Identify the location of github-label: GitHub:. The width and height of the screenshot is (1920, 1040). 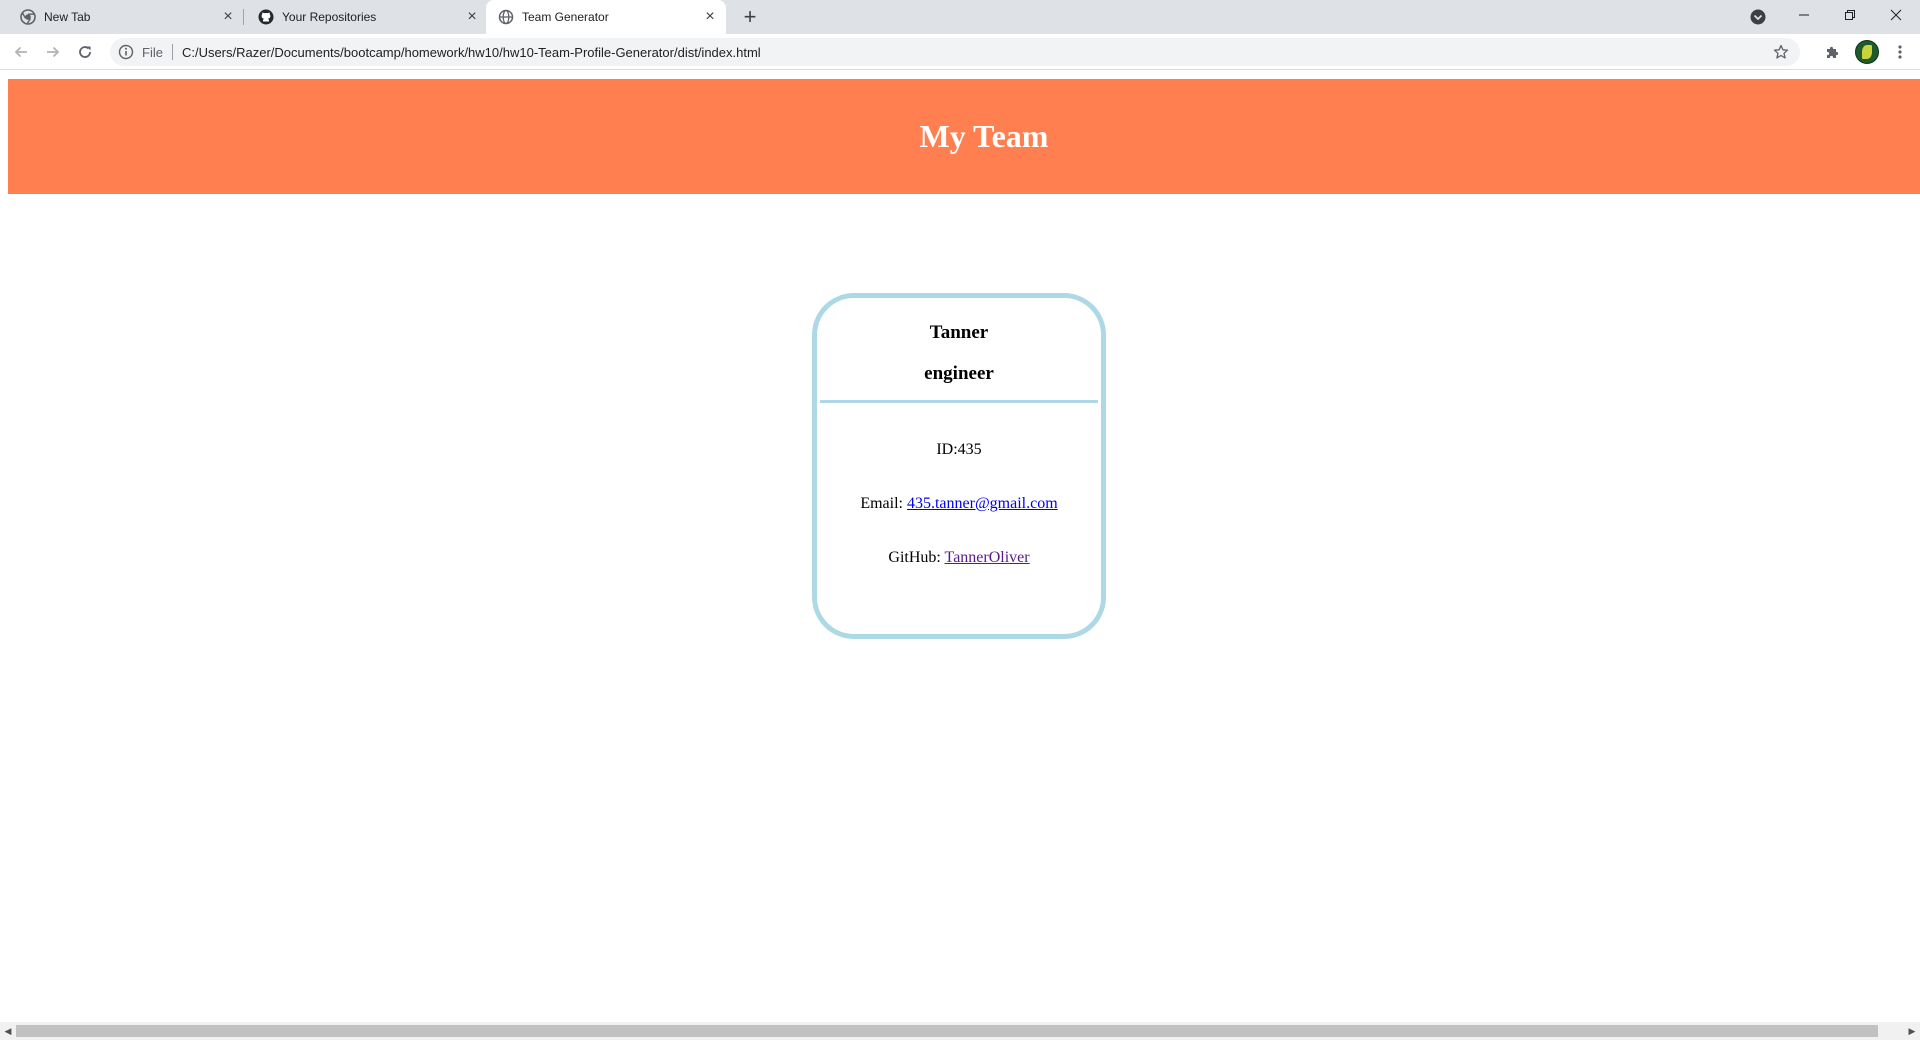
(916, 557).